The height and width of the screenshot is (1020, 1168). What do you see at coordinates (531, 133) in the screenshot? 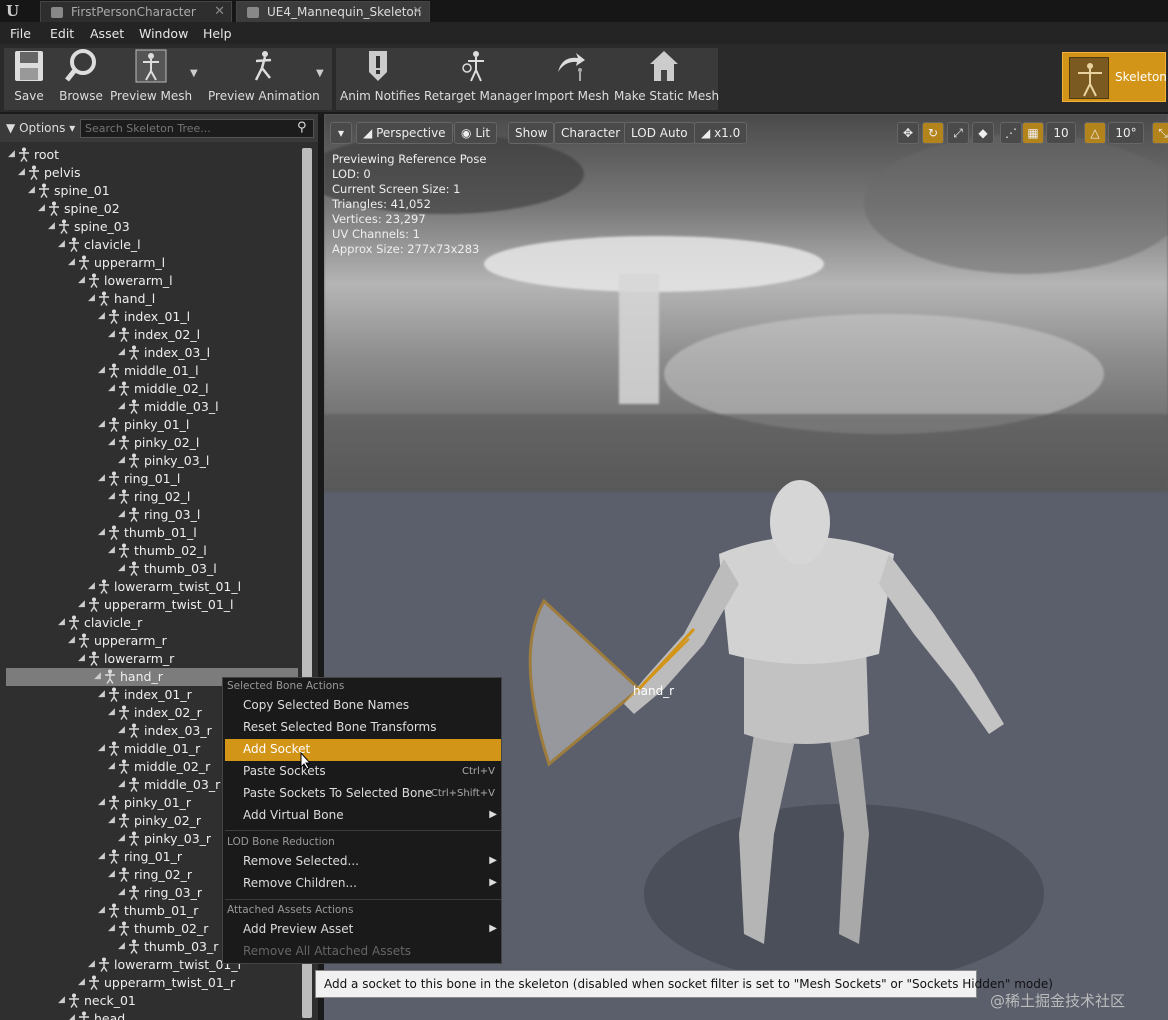
I see `show-button: Show` at bounding box center [531, 133].